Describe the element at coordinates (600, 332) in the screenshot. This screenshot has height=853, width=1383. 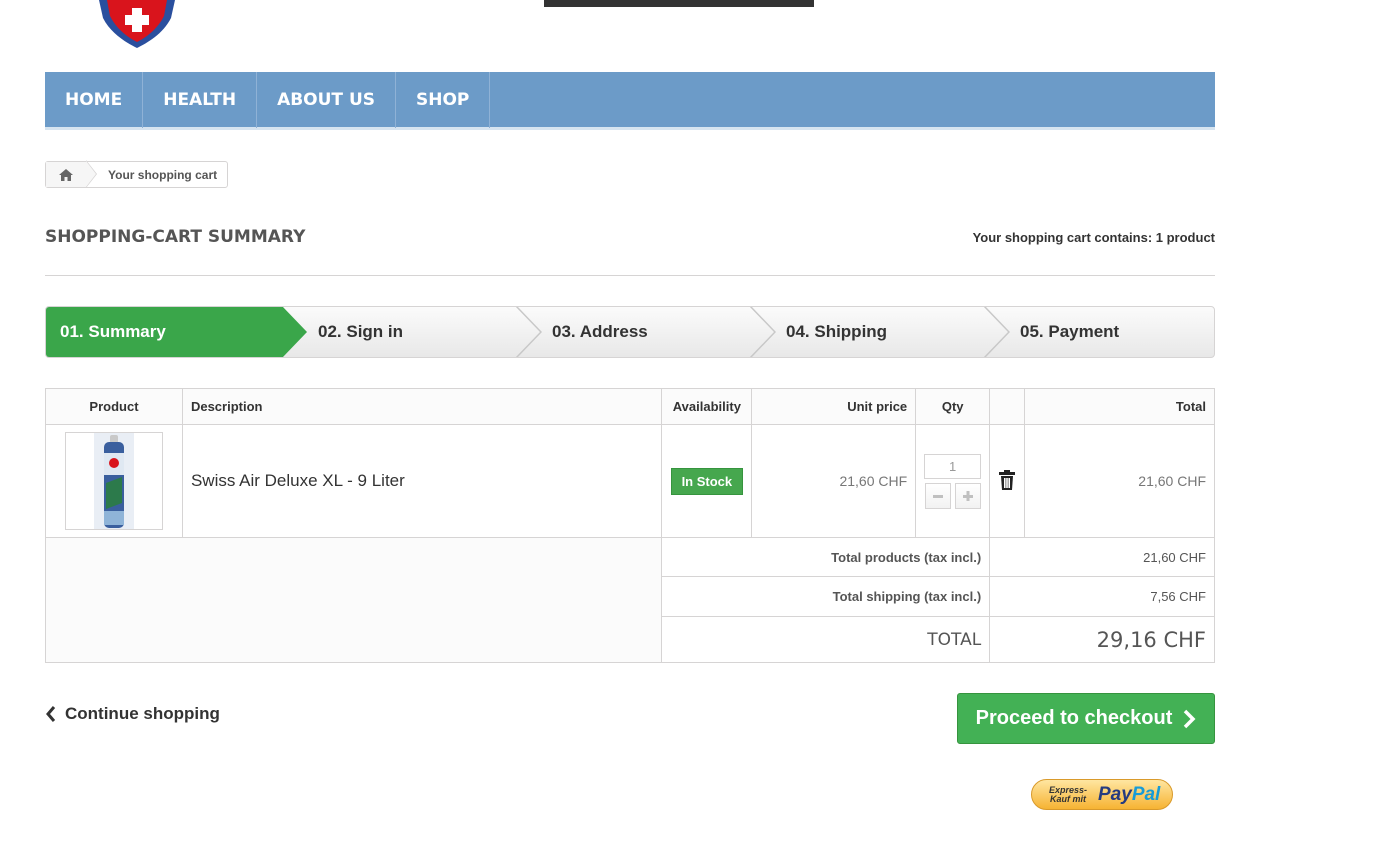
I see `step-address: 03. Address` at that location.